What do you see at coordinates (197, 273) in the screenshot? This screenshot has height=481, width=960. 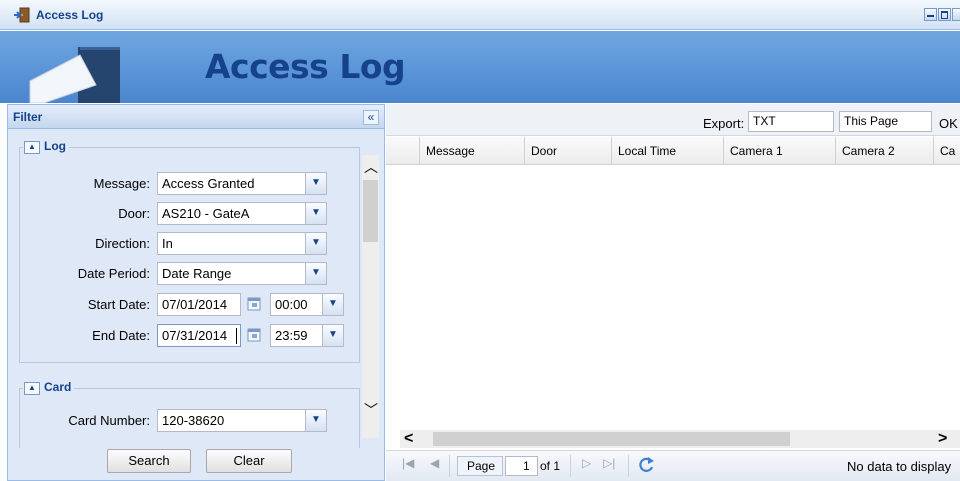 I see `date-period-value: Date Range` at bounding box center [197, 273].